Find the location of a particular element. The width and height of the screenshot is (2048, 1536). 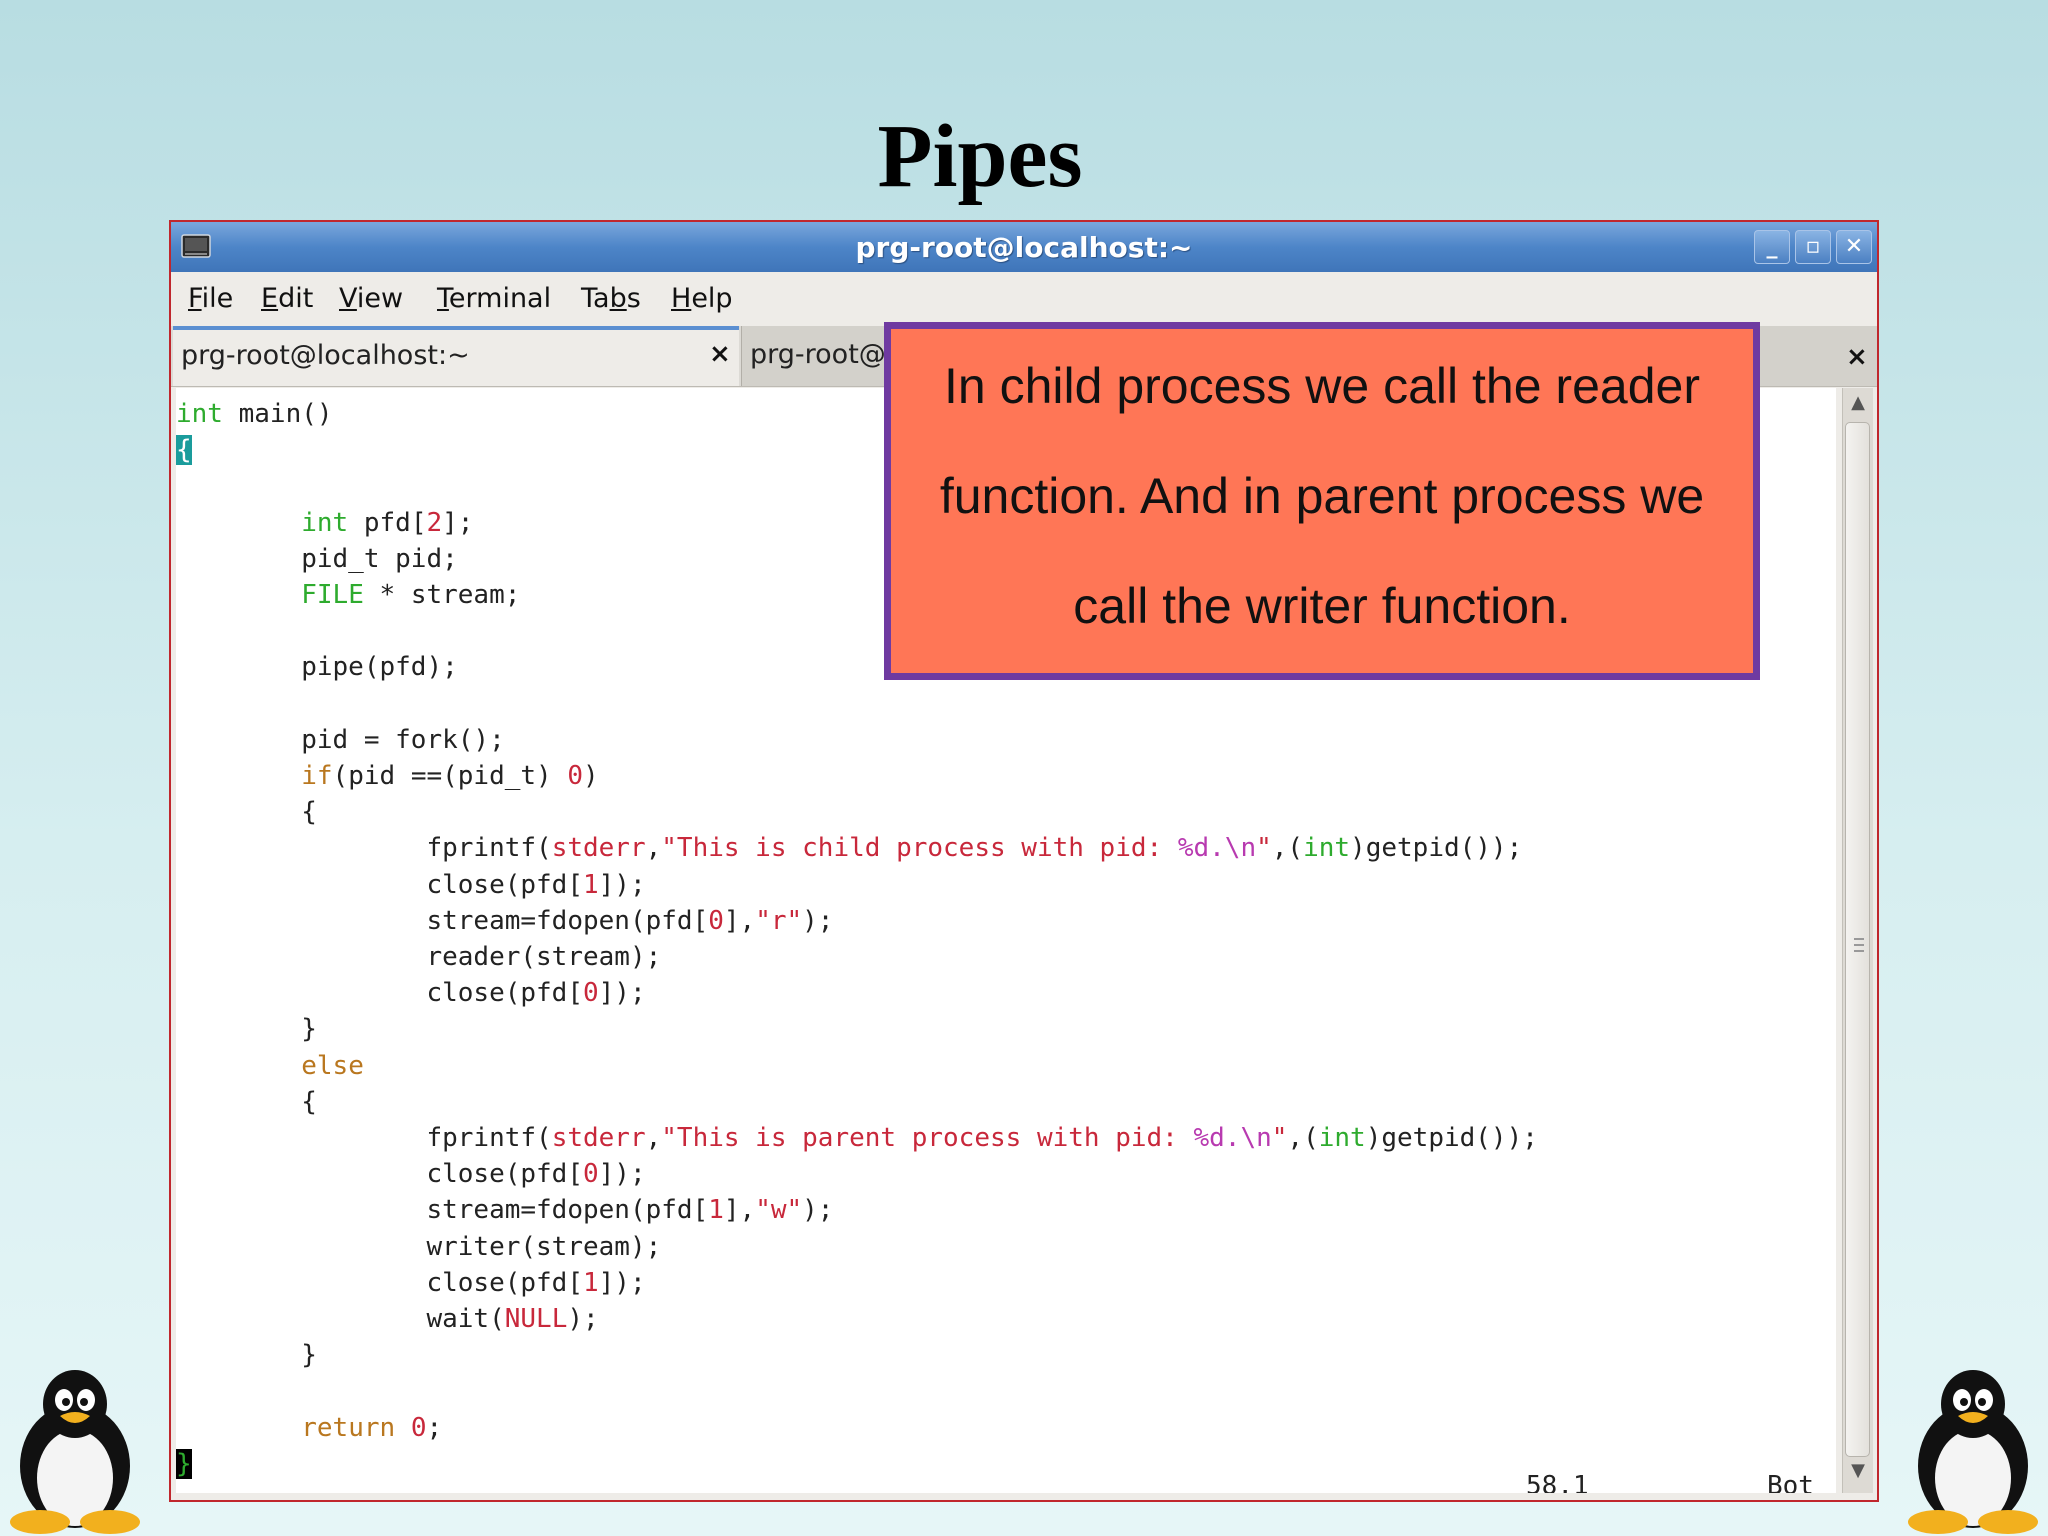

scroll-down-icon: ▼ is located at coordinates (1858, 1473).